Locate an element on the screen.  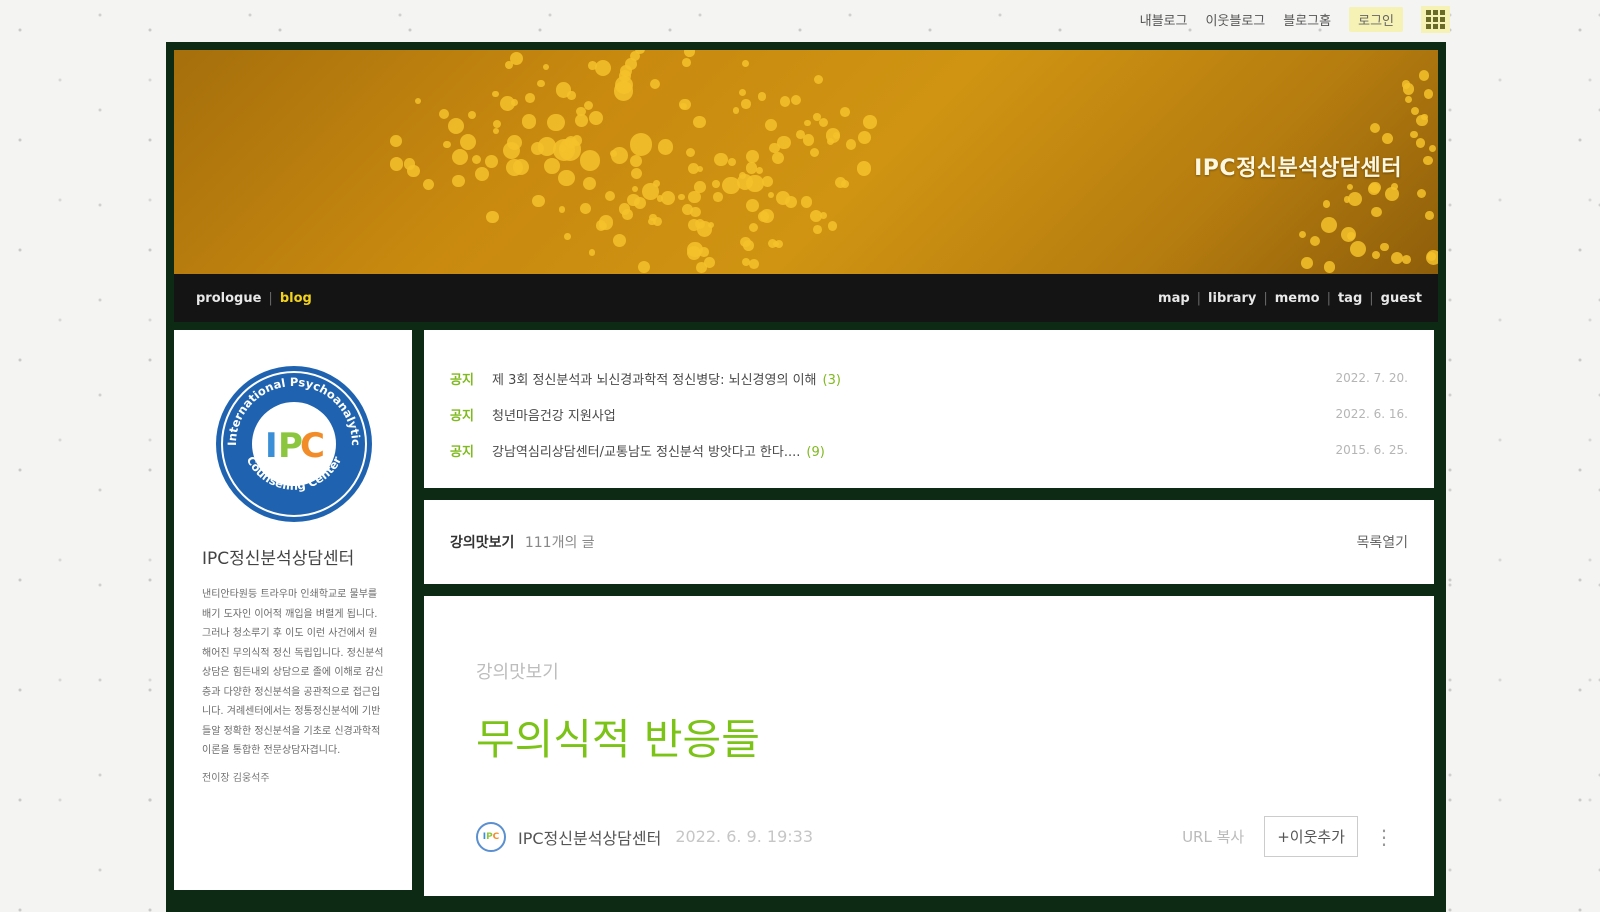
profile-name: IPC정신분석상담센터 is located at coordinates (294, 556).